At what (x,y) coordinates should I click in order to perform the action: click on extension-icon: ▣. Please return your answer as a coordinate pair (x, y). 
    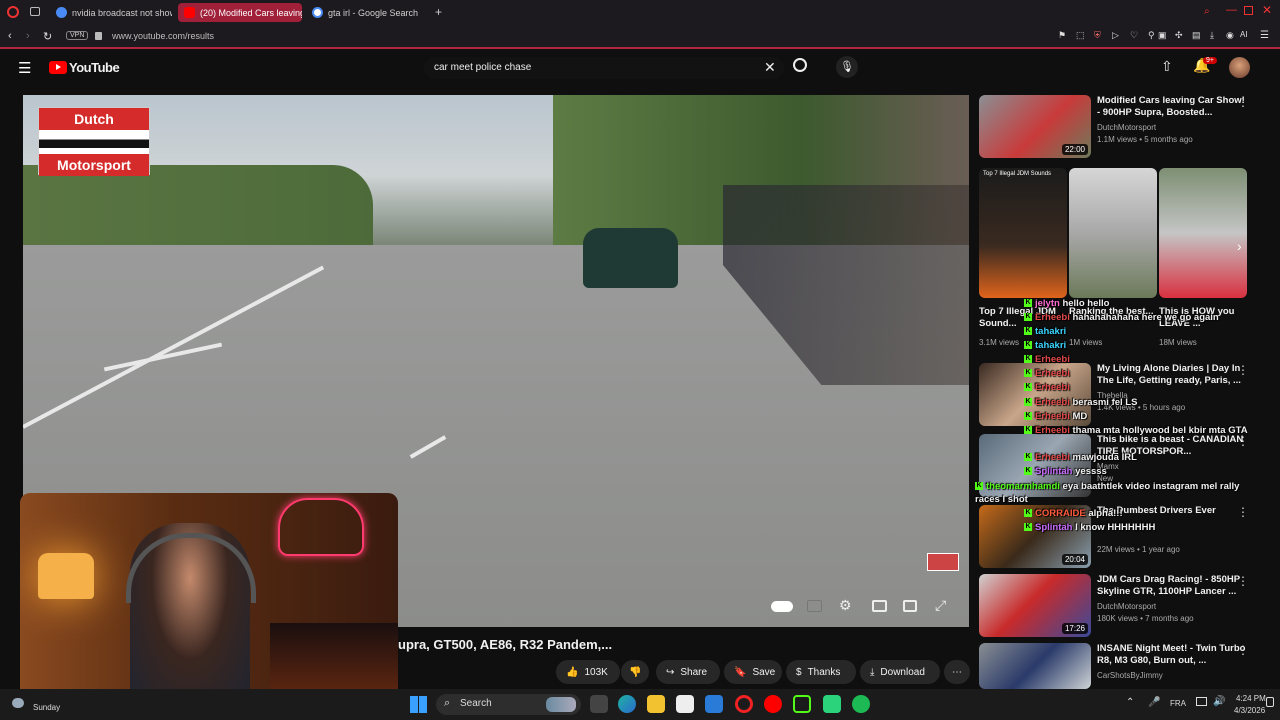
    Looking at the image, I should click on (1162, 35).